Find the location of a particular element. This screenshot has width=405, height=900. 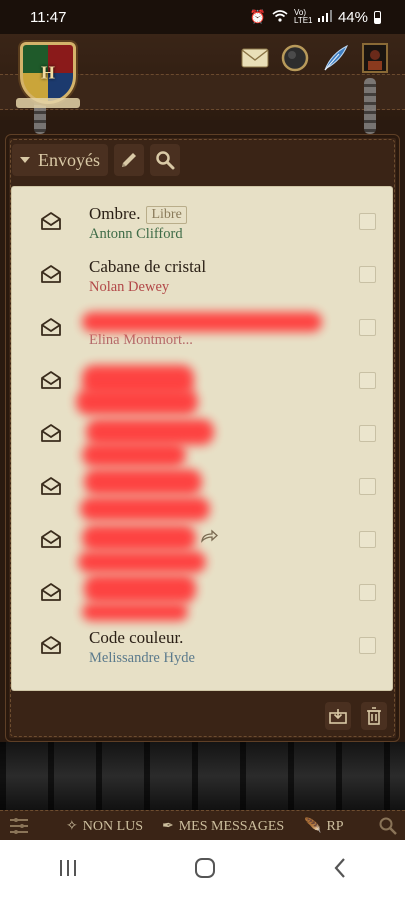

message-title-text: Code couleur. is located at coordinates (136, 637).